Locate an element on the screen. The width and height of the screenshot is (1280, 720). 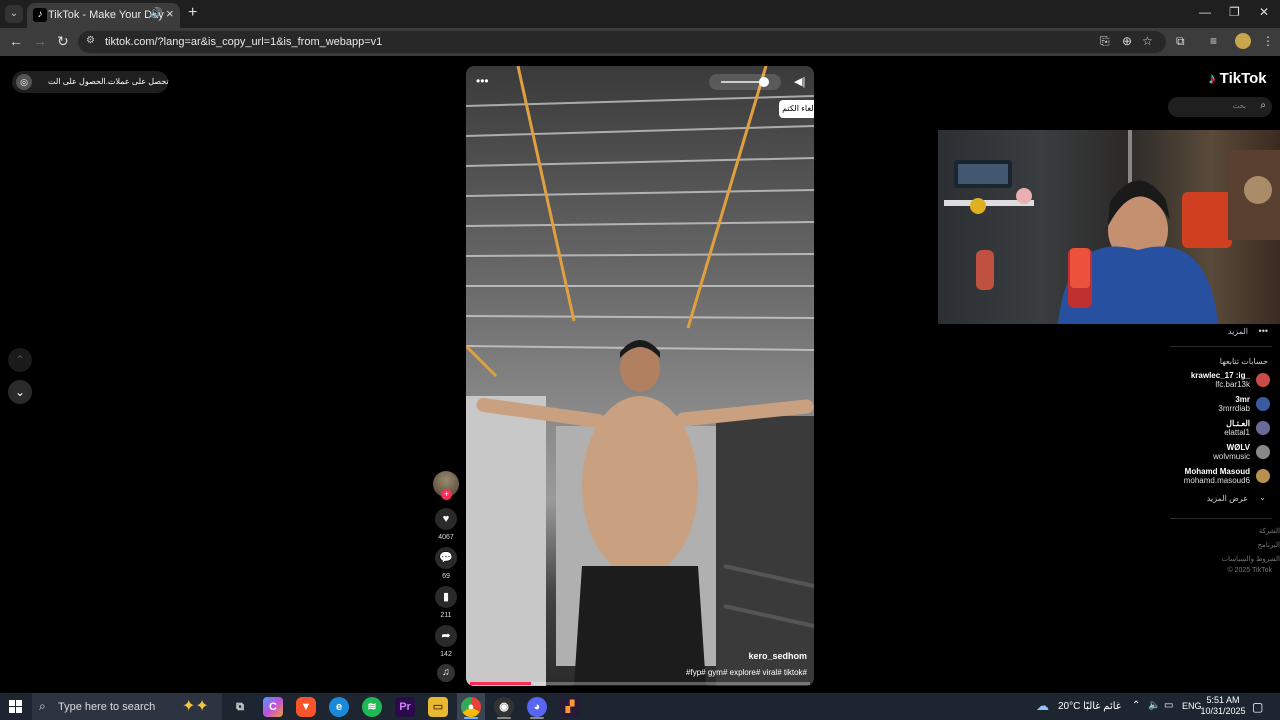
video-author-name: kero_sedhom is located at coordinates (777, 656).